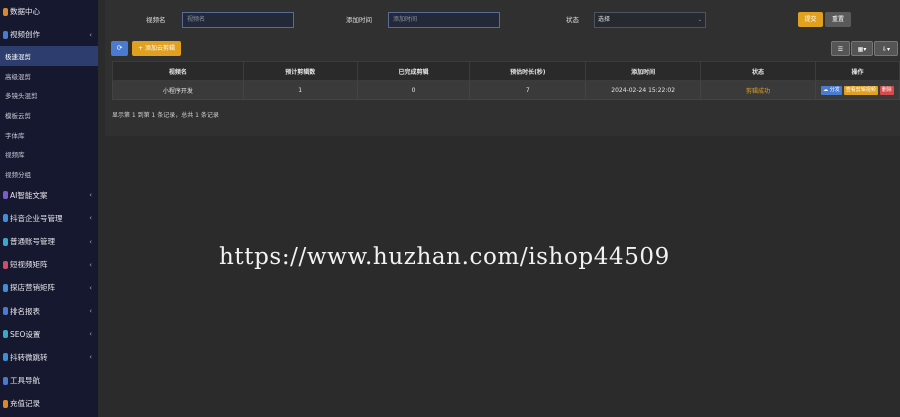  I want to click on sidebar-item-label: 短视频矩阵, so click(29, 265).